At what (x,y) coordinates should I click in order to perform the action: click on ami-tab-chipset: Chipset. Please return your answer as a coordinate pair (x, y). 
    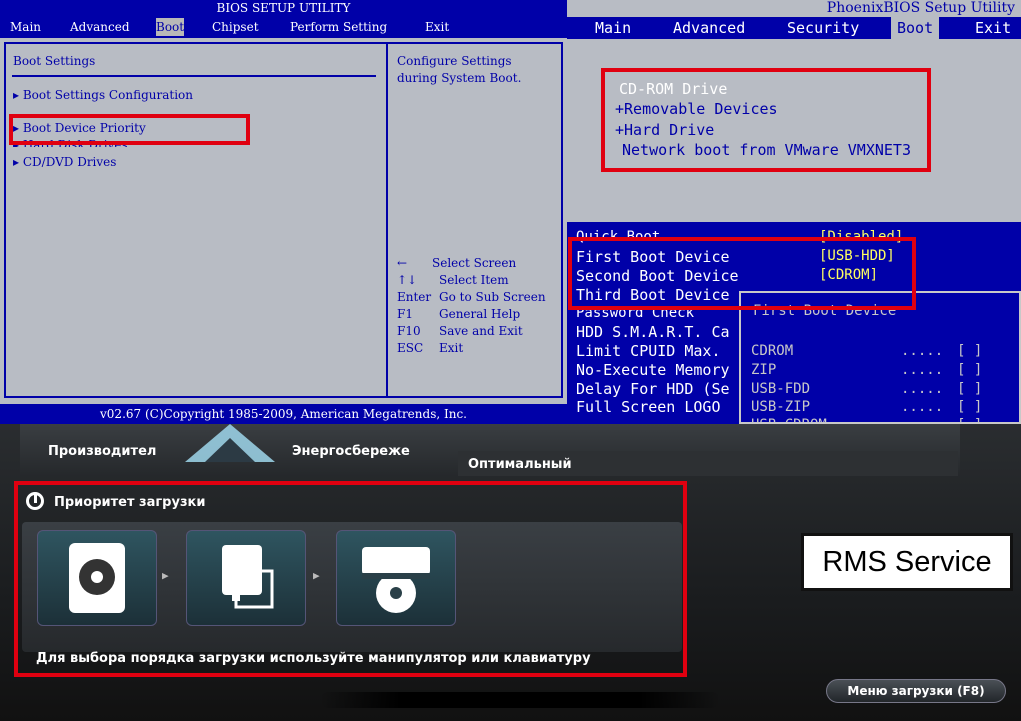
    Looking at the image, I should click on (235, 27).